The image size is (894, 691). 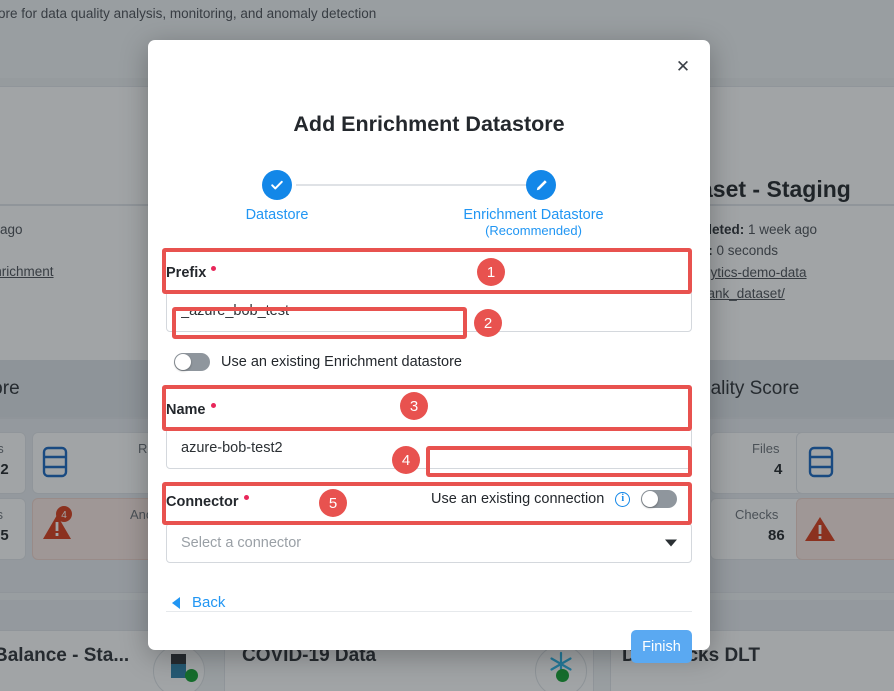 I want to click on check-icon, so click(x=277, y=185).